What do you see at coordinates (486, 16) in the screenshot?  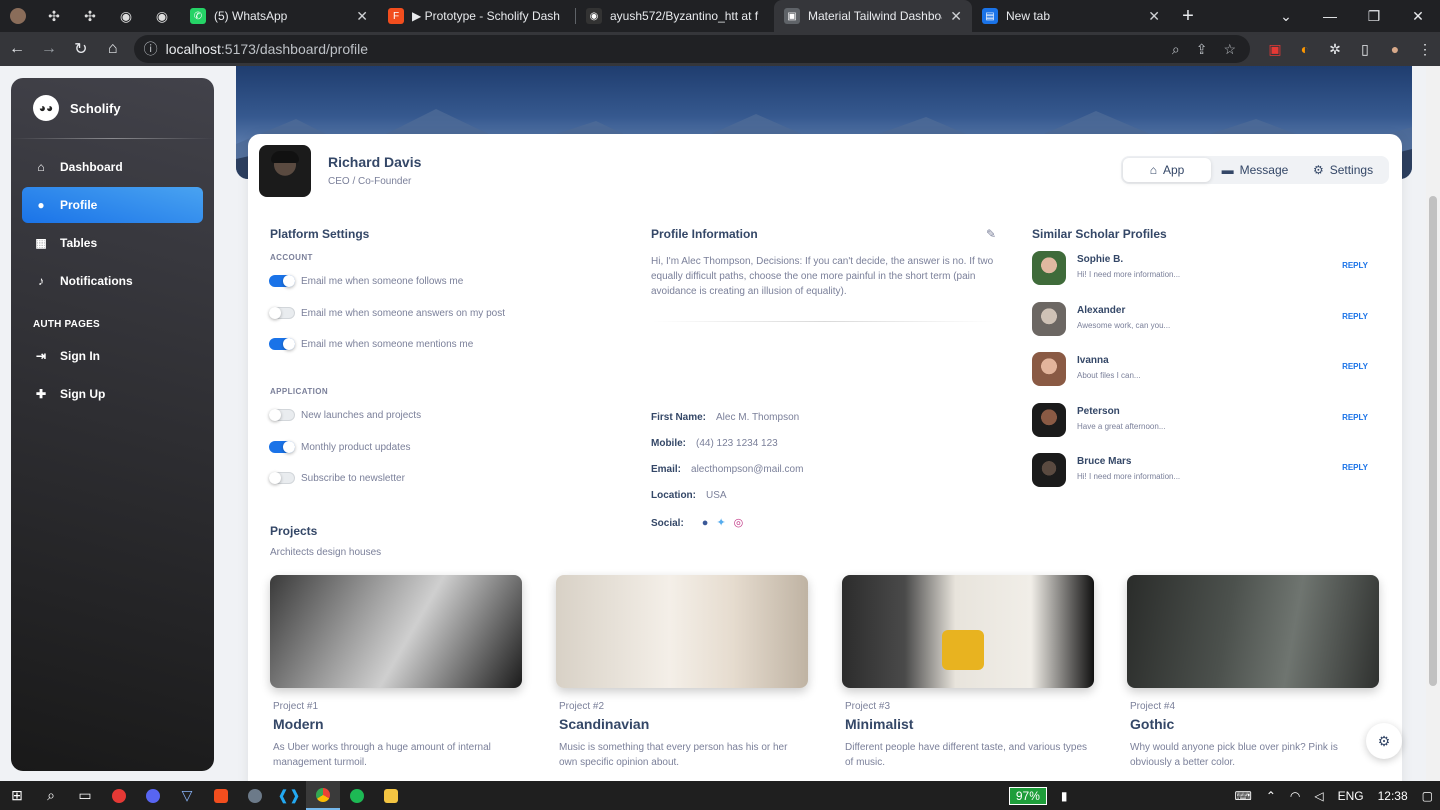 I see `tab-title: ▶ Prototype - Scholify Dash` at bounding box center [486, 16].